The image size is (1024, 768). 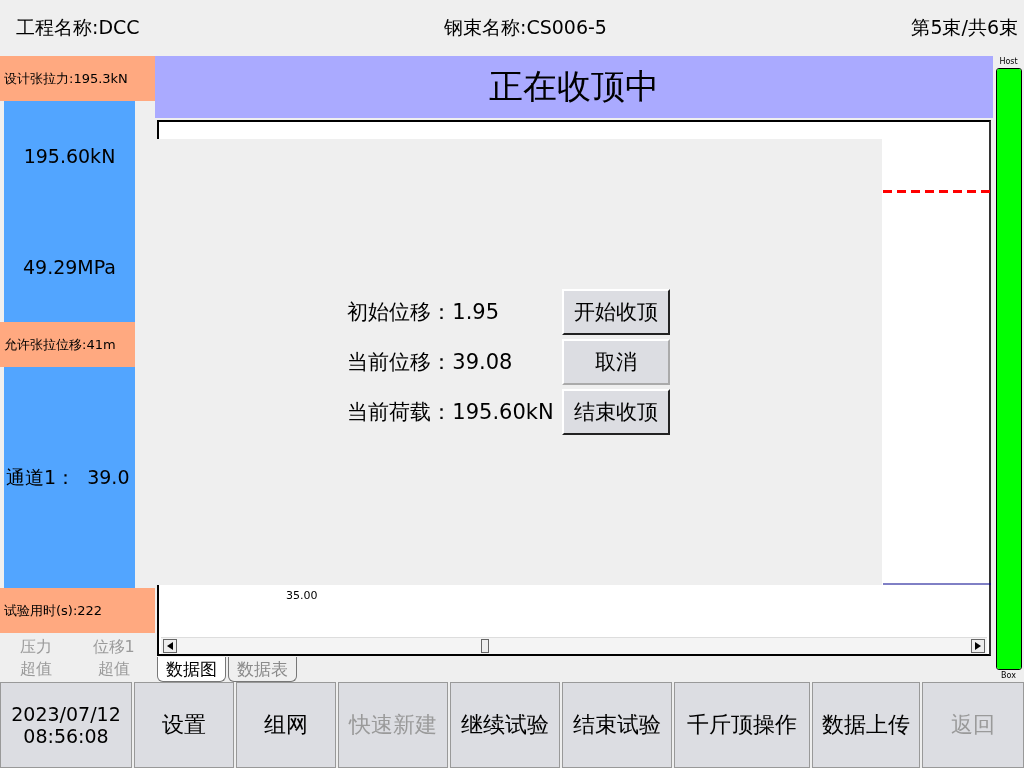 I want to click on time-text: 08:56:08, so click(x=66, y=736).